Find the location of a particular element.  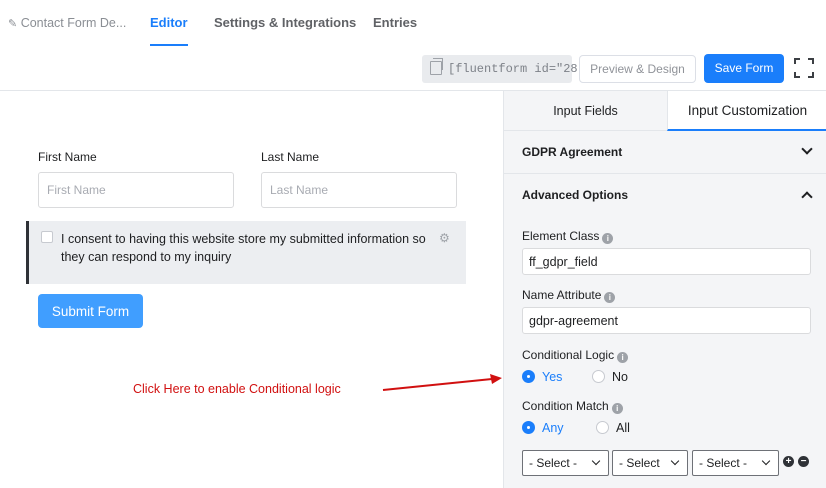

condition-match-text: Condition Match is located at coordinates (565, 406).